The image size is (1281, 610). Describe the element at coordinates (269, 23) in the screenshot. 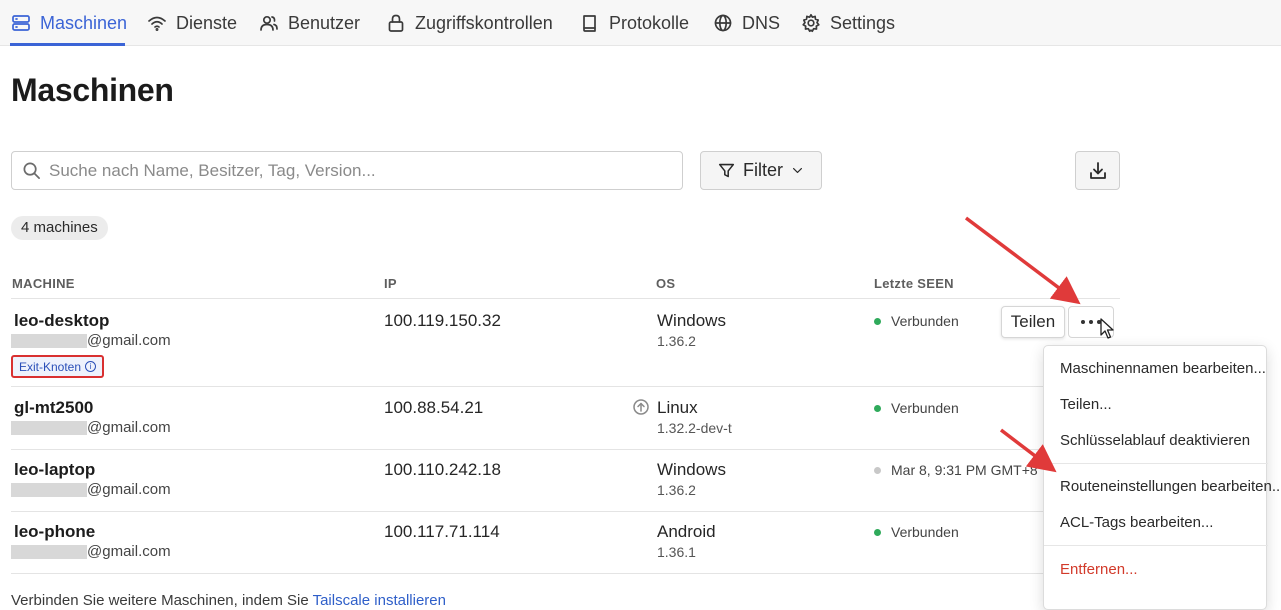

I see `users-icon` at that location.